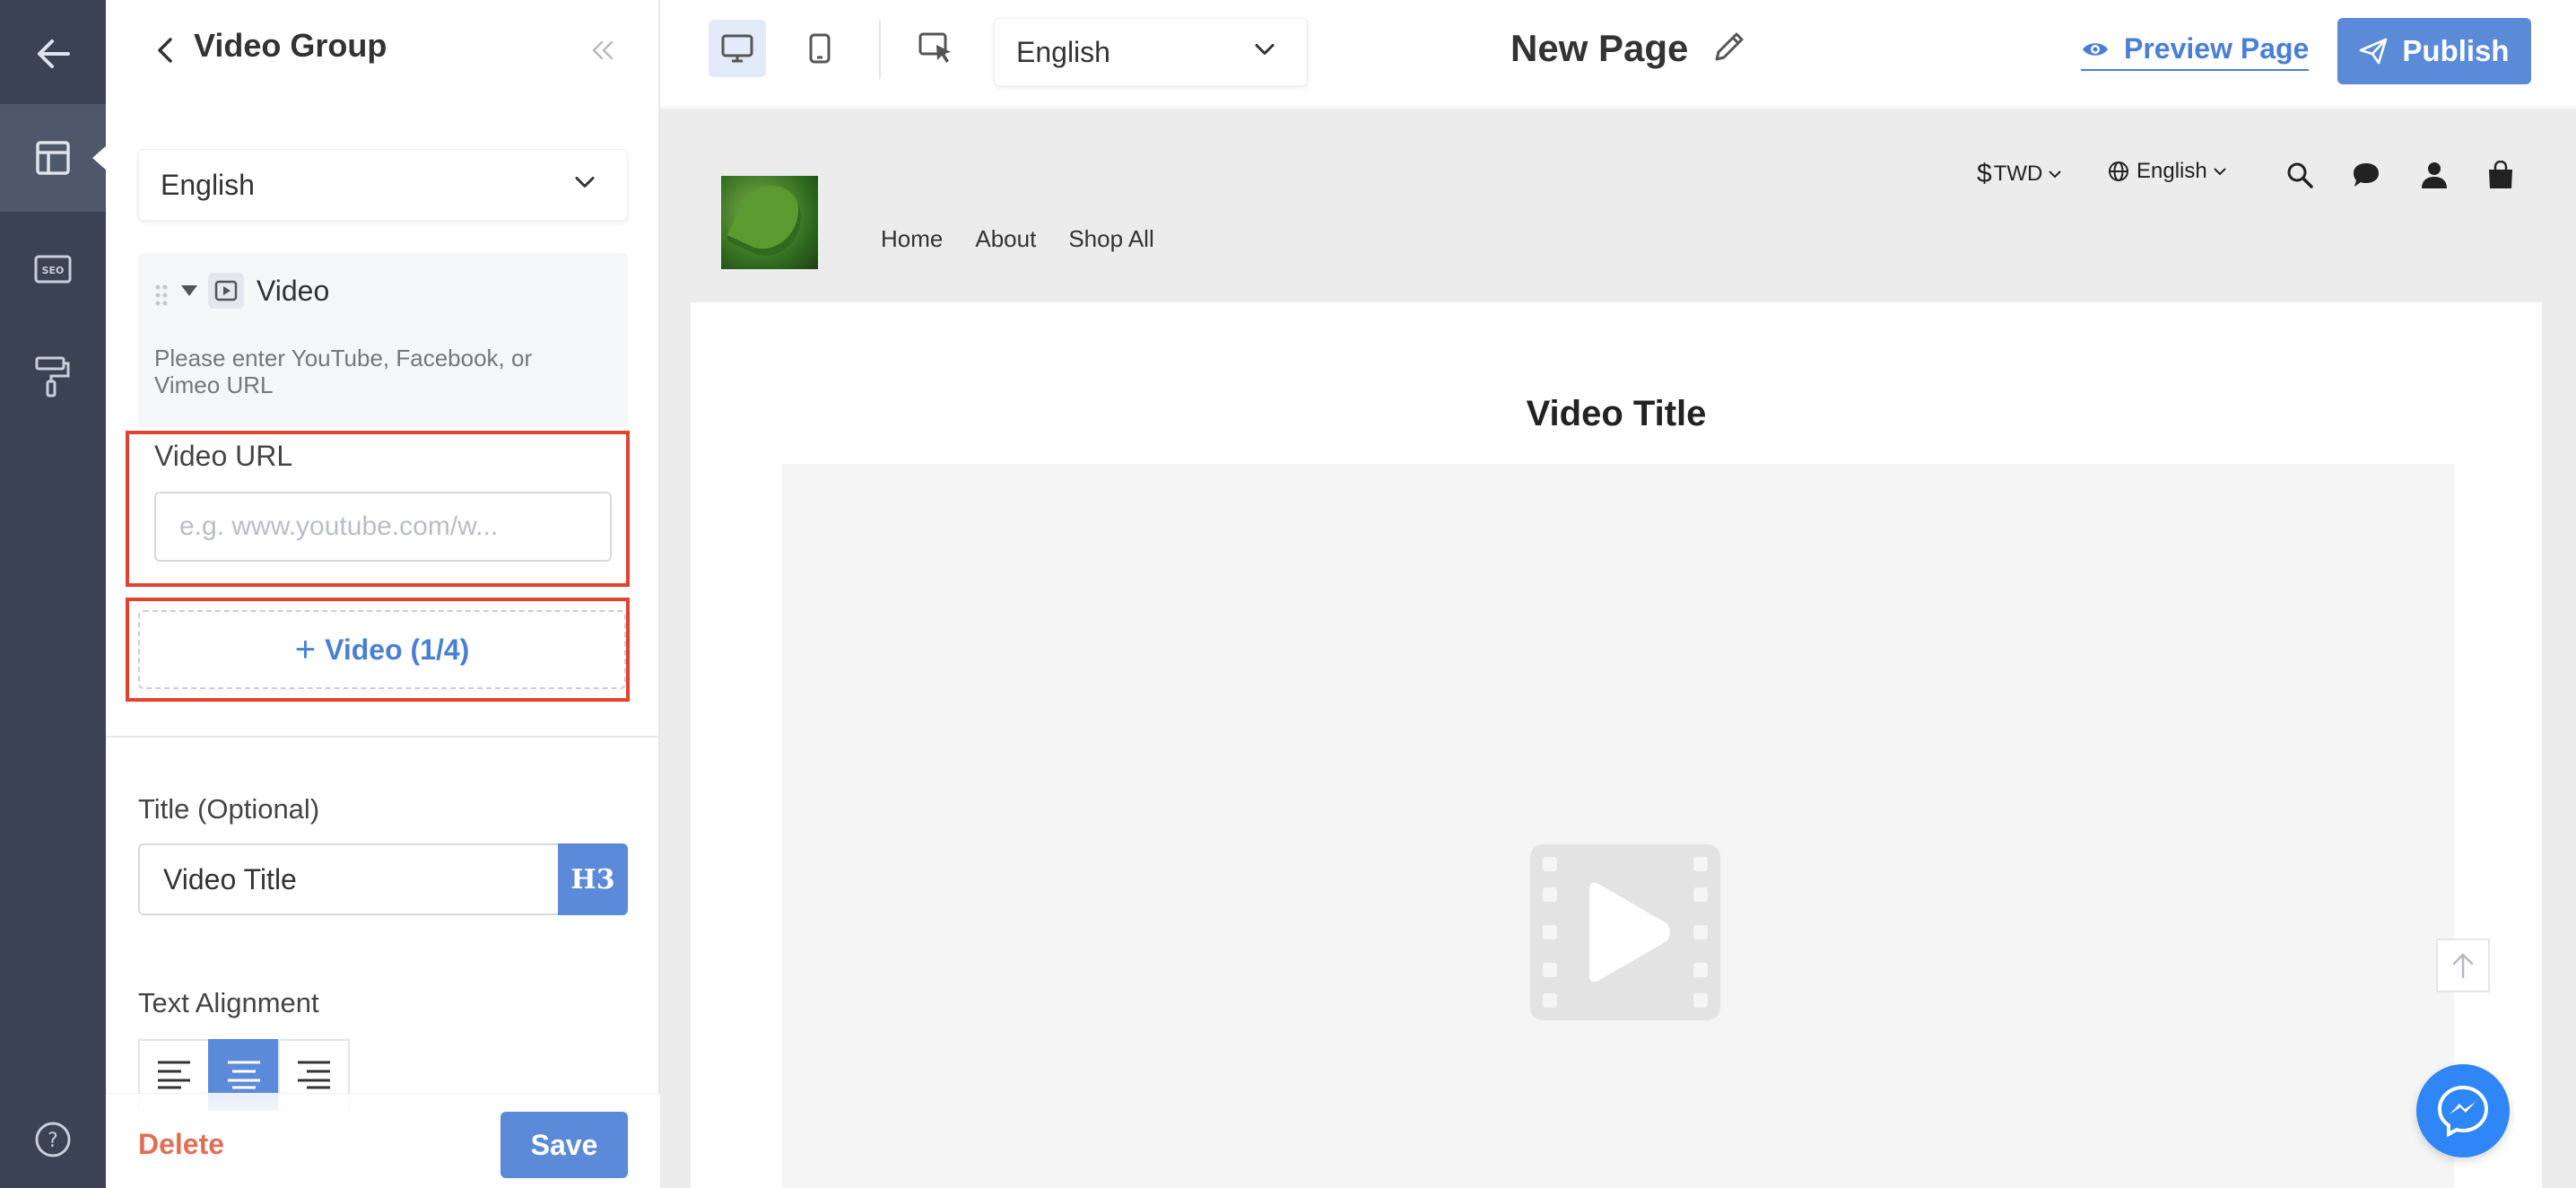 This screenshot has height=1188, width=2576. Describe the element at coordinates (1005, 239) in the screenshot. I see `nav-about: About` at that location.